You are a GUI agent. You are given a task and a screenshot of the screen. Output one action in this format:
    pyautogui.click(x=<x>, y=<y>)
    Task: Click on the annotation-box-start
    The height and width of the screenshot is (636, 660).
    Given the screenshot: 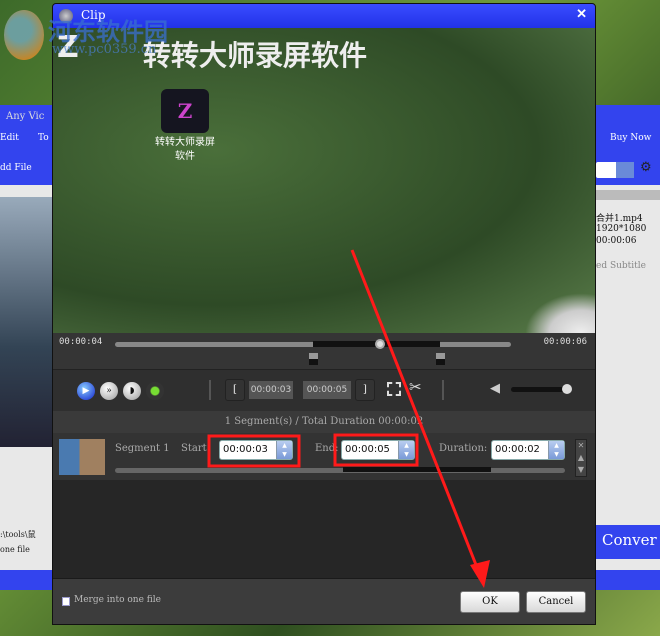 What is the action you would take?
    pyautogui.click(x=254, y=451)
    